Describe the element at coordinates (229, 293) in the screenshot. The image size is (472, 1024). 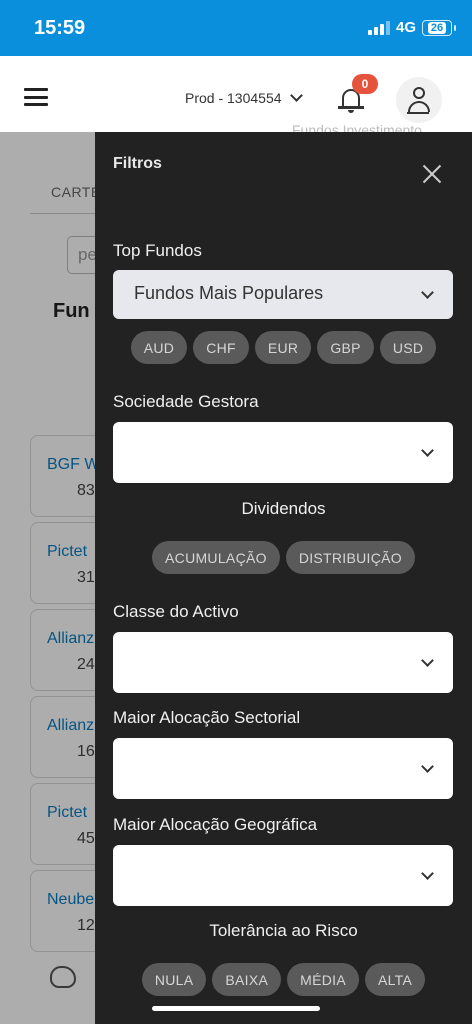
I see `top-funds-value: Fundos Mais Populares` at that location.